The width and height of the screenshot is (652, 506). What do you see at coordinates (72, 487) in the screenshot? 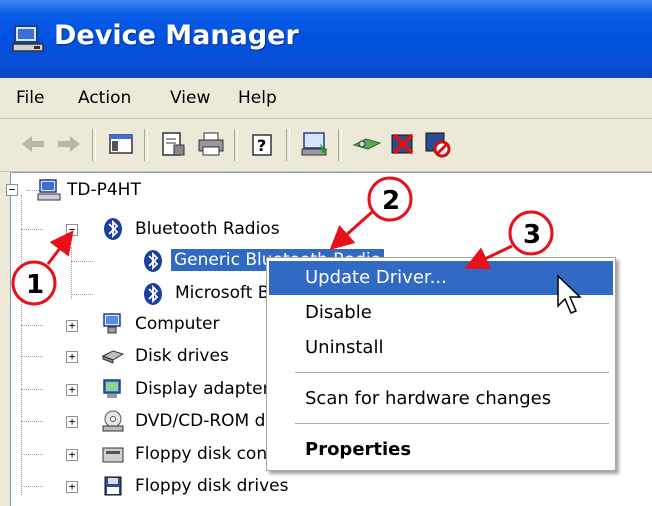
I see `expand-floppy-drives-button: +` at bounding box center [72, 487].